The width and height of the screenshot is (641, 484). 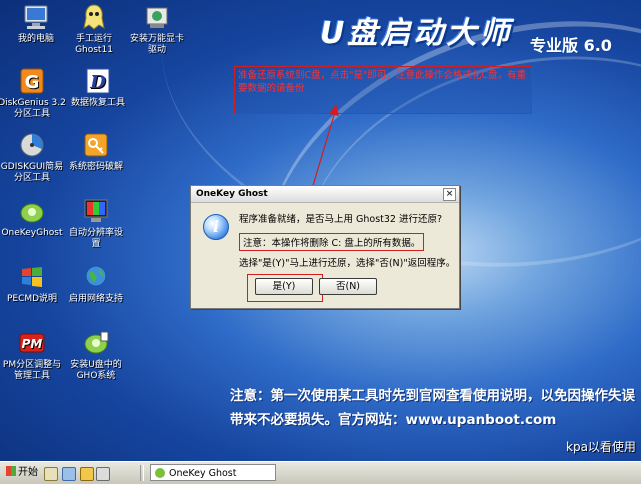 I want to click on notice-line-1: 注意：第一次使用某工具时先到官网查看使用说明，以免因操作失误, so click(x=432, y=396).